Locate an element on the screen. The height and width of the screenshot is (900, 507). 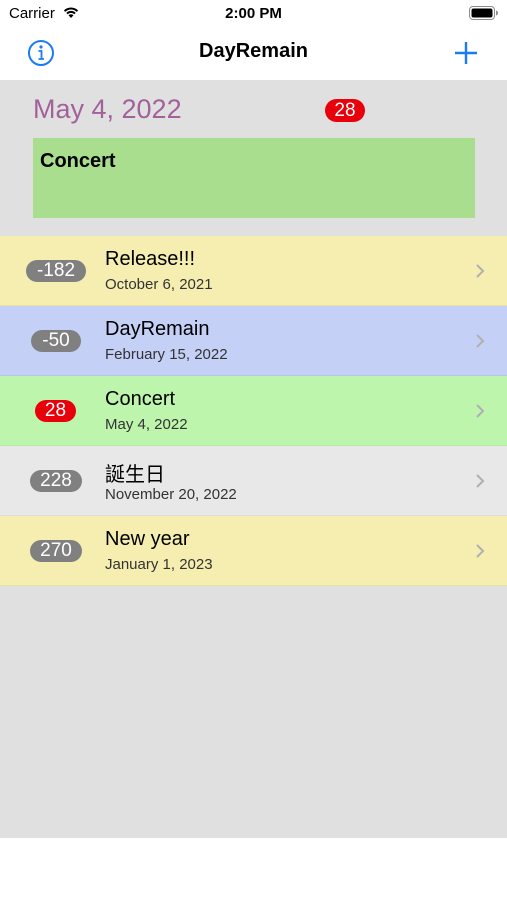
event-date: October 6, 2021 is located at coordinates (159, 284).